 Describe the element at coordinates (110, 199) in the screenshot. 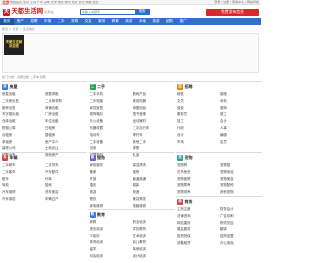

I see `category-link: 餐饮` at that location.